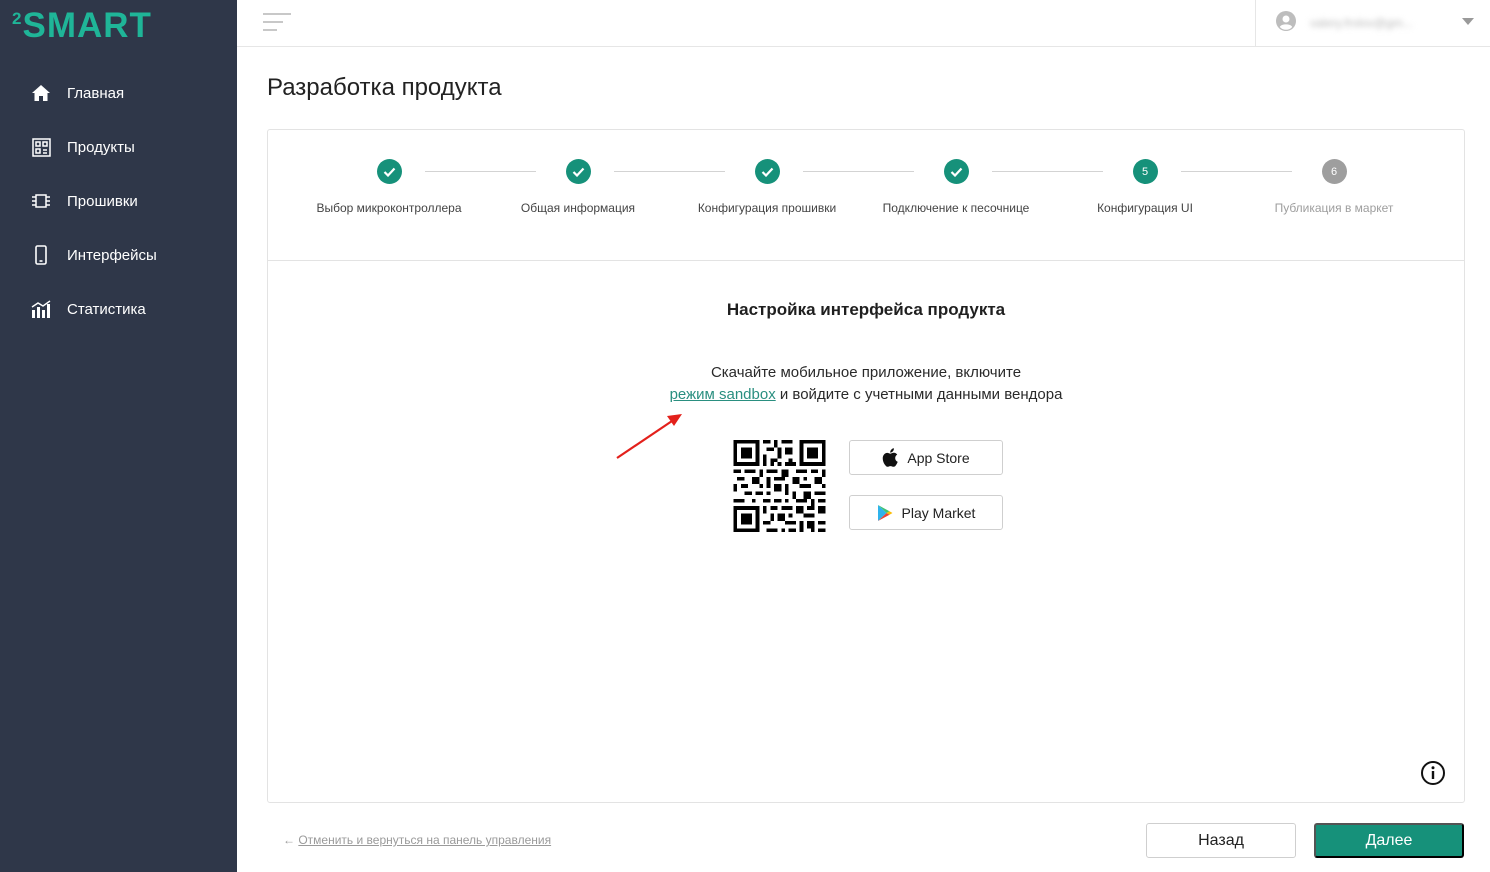 The height and width of the screenshot is (872, 1490). I want to click on sidebar-item-label: Интерфейсы, so click(112, 255).